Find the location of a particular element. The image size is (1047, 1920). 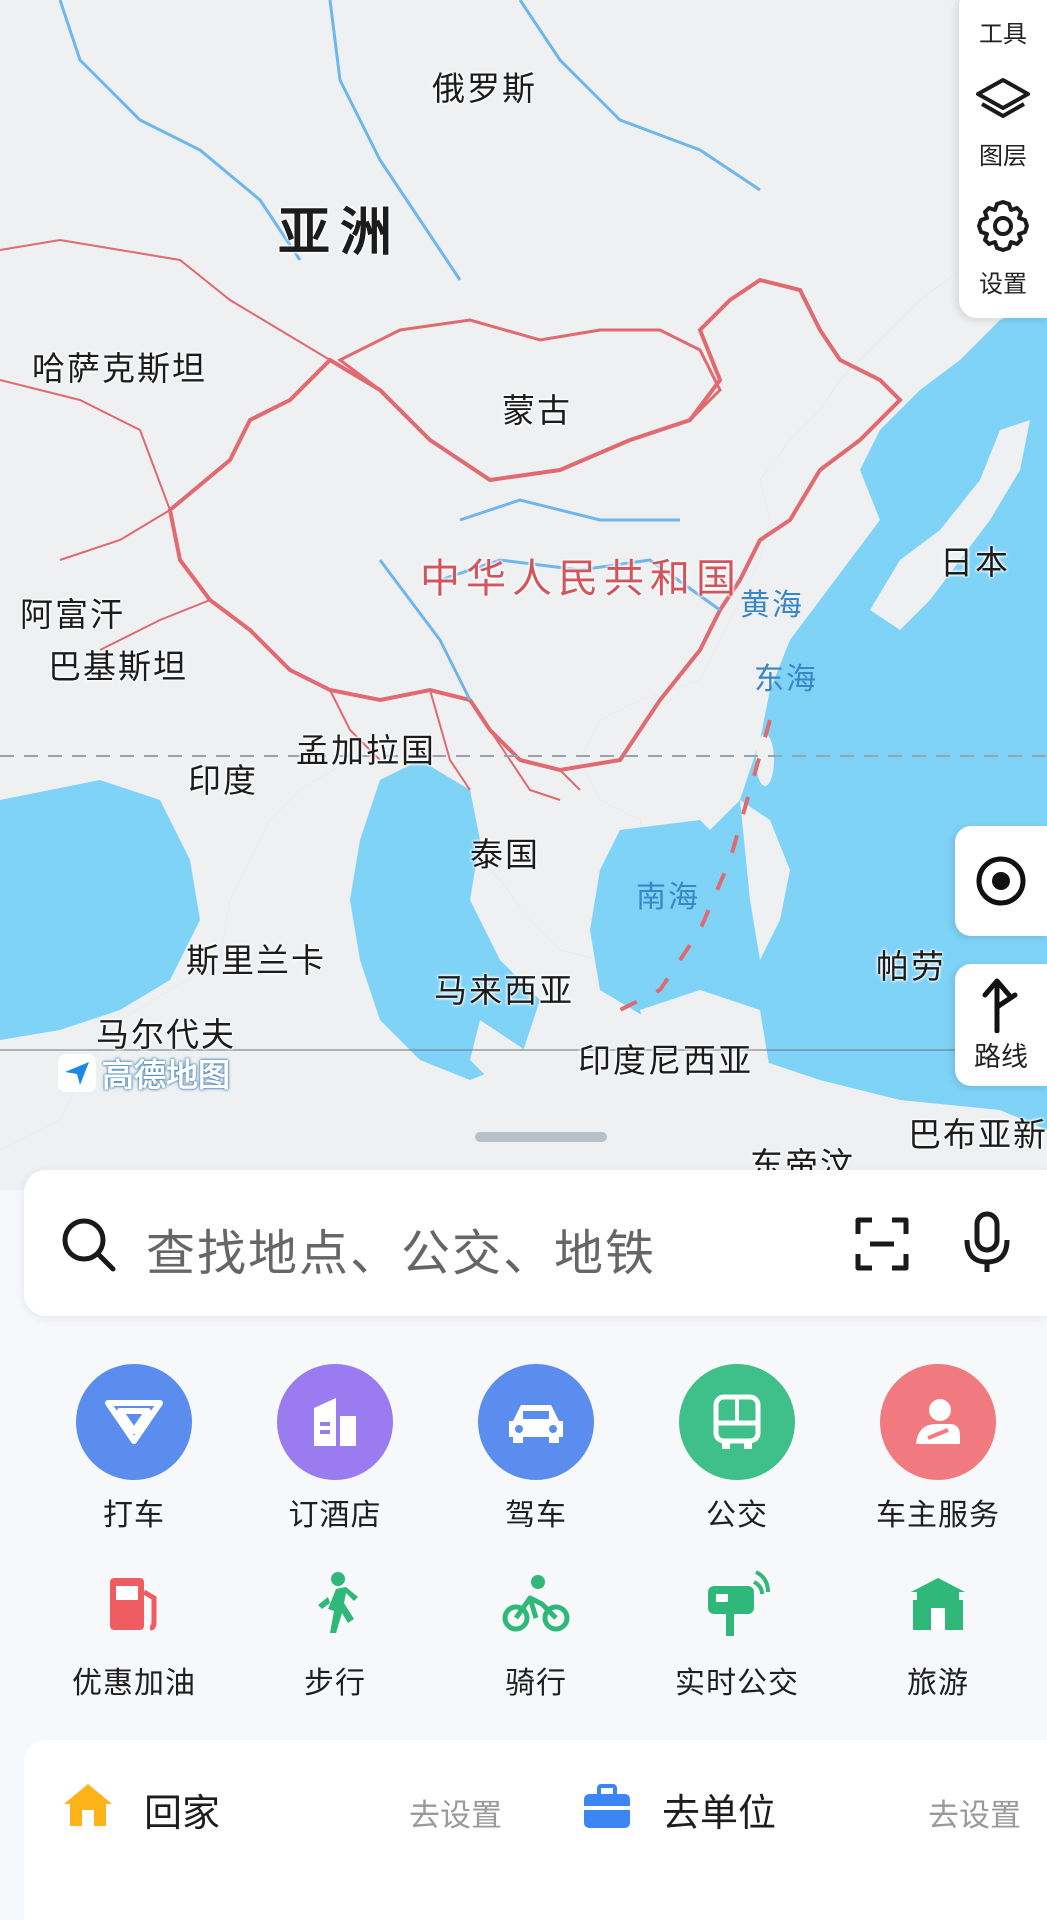

service-bike: 骑行 is located at coordinates (536, 1633).